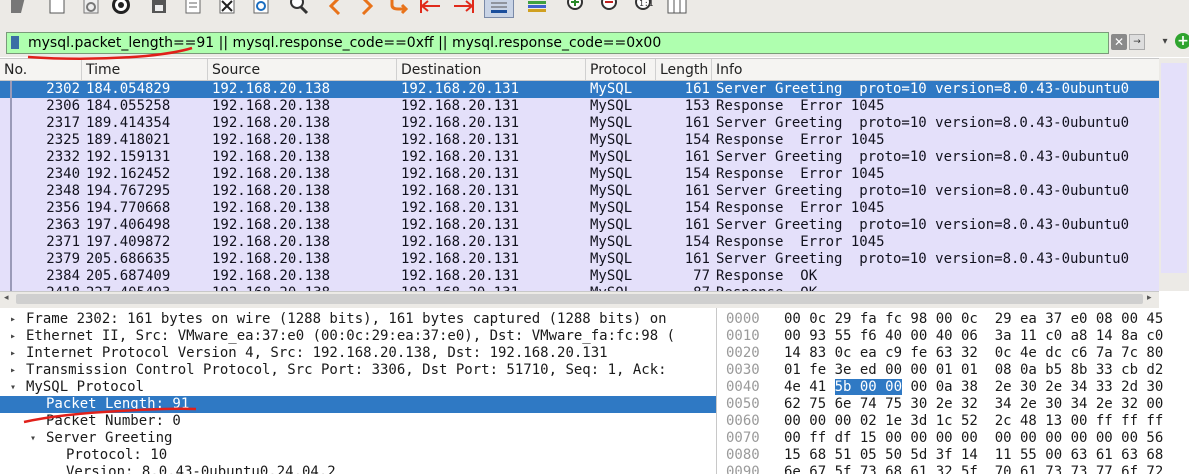 Image resolution: width=1189 pixels, height=474 pixels. I want to click on column-header-length: Length, so click(684, 69).